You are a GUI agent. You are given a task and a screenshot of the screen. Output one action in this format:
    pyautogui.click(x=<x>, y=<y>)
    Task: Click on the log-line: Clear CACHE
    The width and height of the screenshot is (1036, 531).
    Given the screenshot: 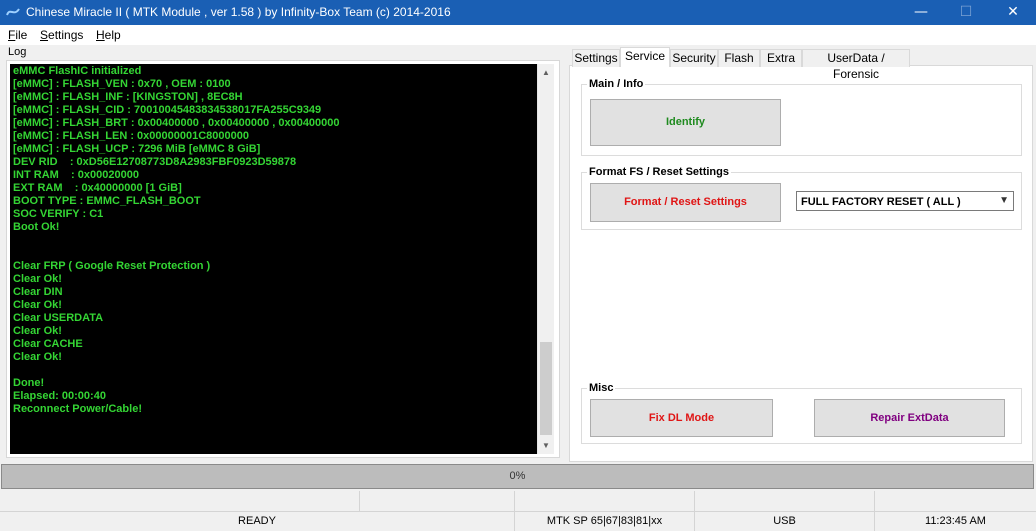 What is the action you would take?
    pyautogui.click(x=48, y=344)
    